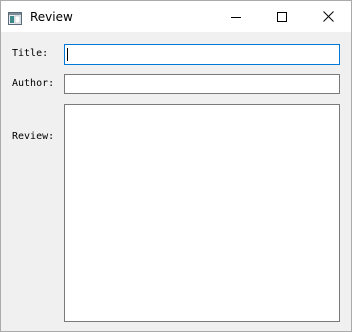 The height and width of the screenshot is (332, 352). I want to click on maximize-button, so click(282, 16).